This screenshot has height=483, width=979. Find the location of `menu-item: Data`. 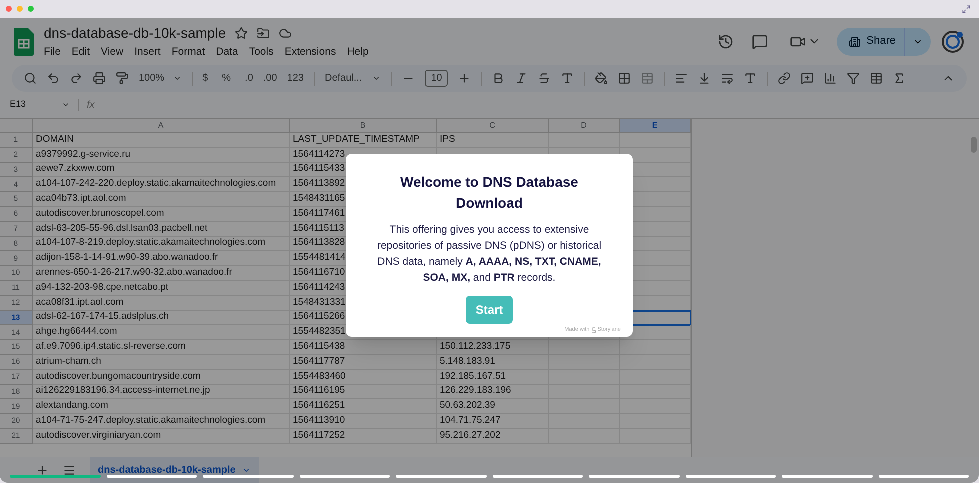

menu-item: Data is located at coordinates (227, 52).